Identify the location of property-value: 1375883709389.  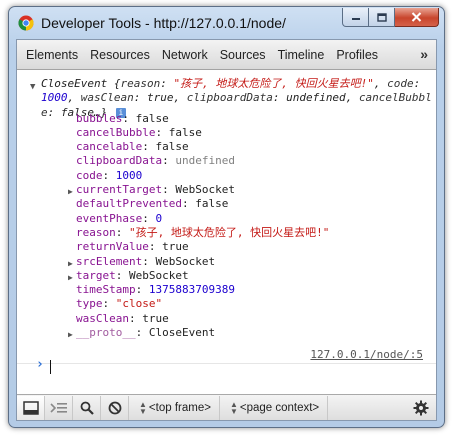
(191, 290).